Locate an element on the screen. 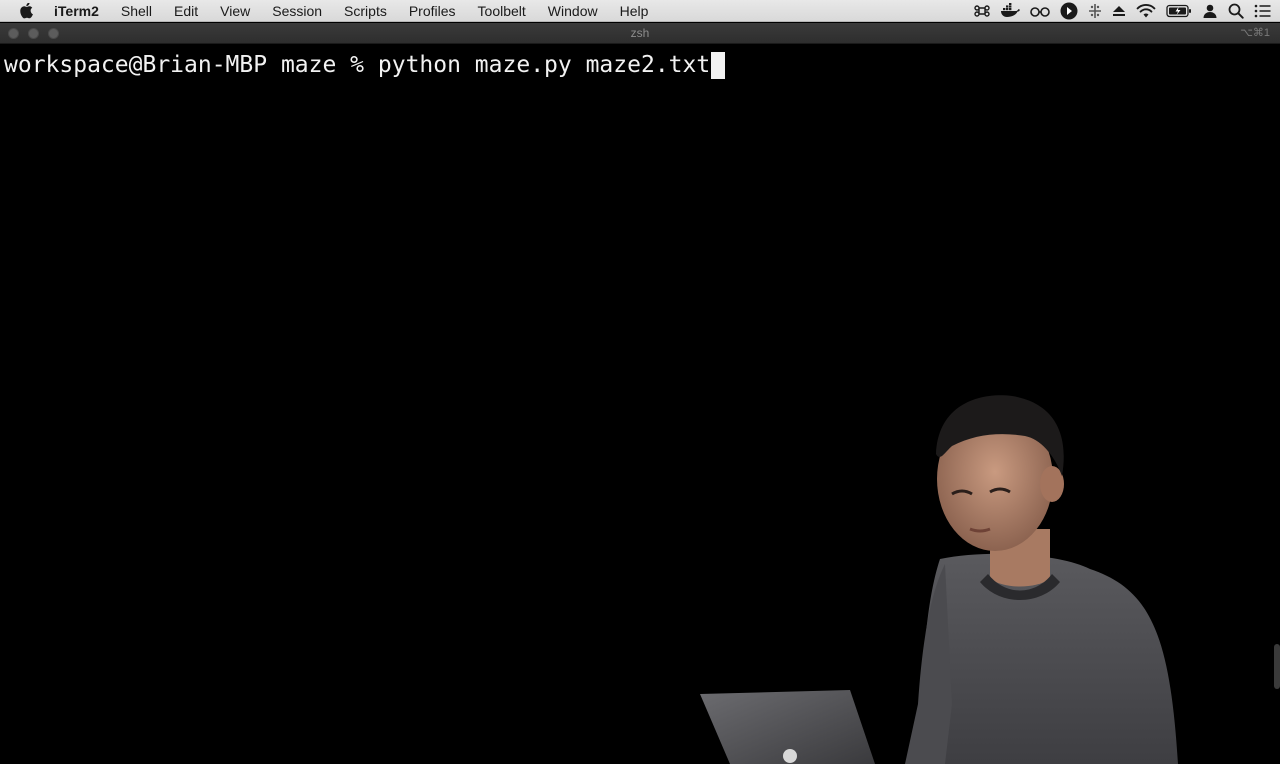  menu-profiles: Profiles is located at coordinates (432, 11).